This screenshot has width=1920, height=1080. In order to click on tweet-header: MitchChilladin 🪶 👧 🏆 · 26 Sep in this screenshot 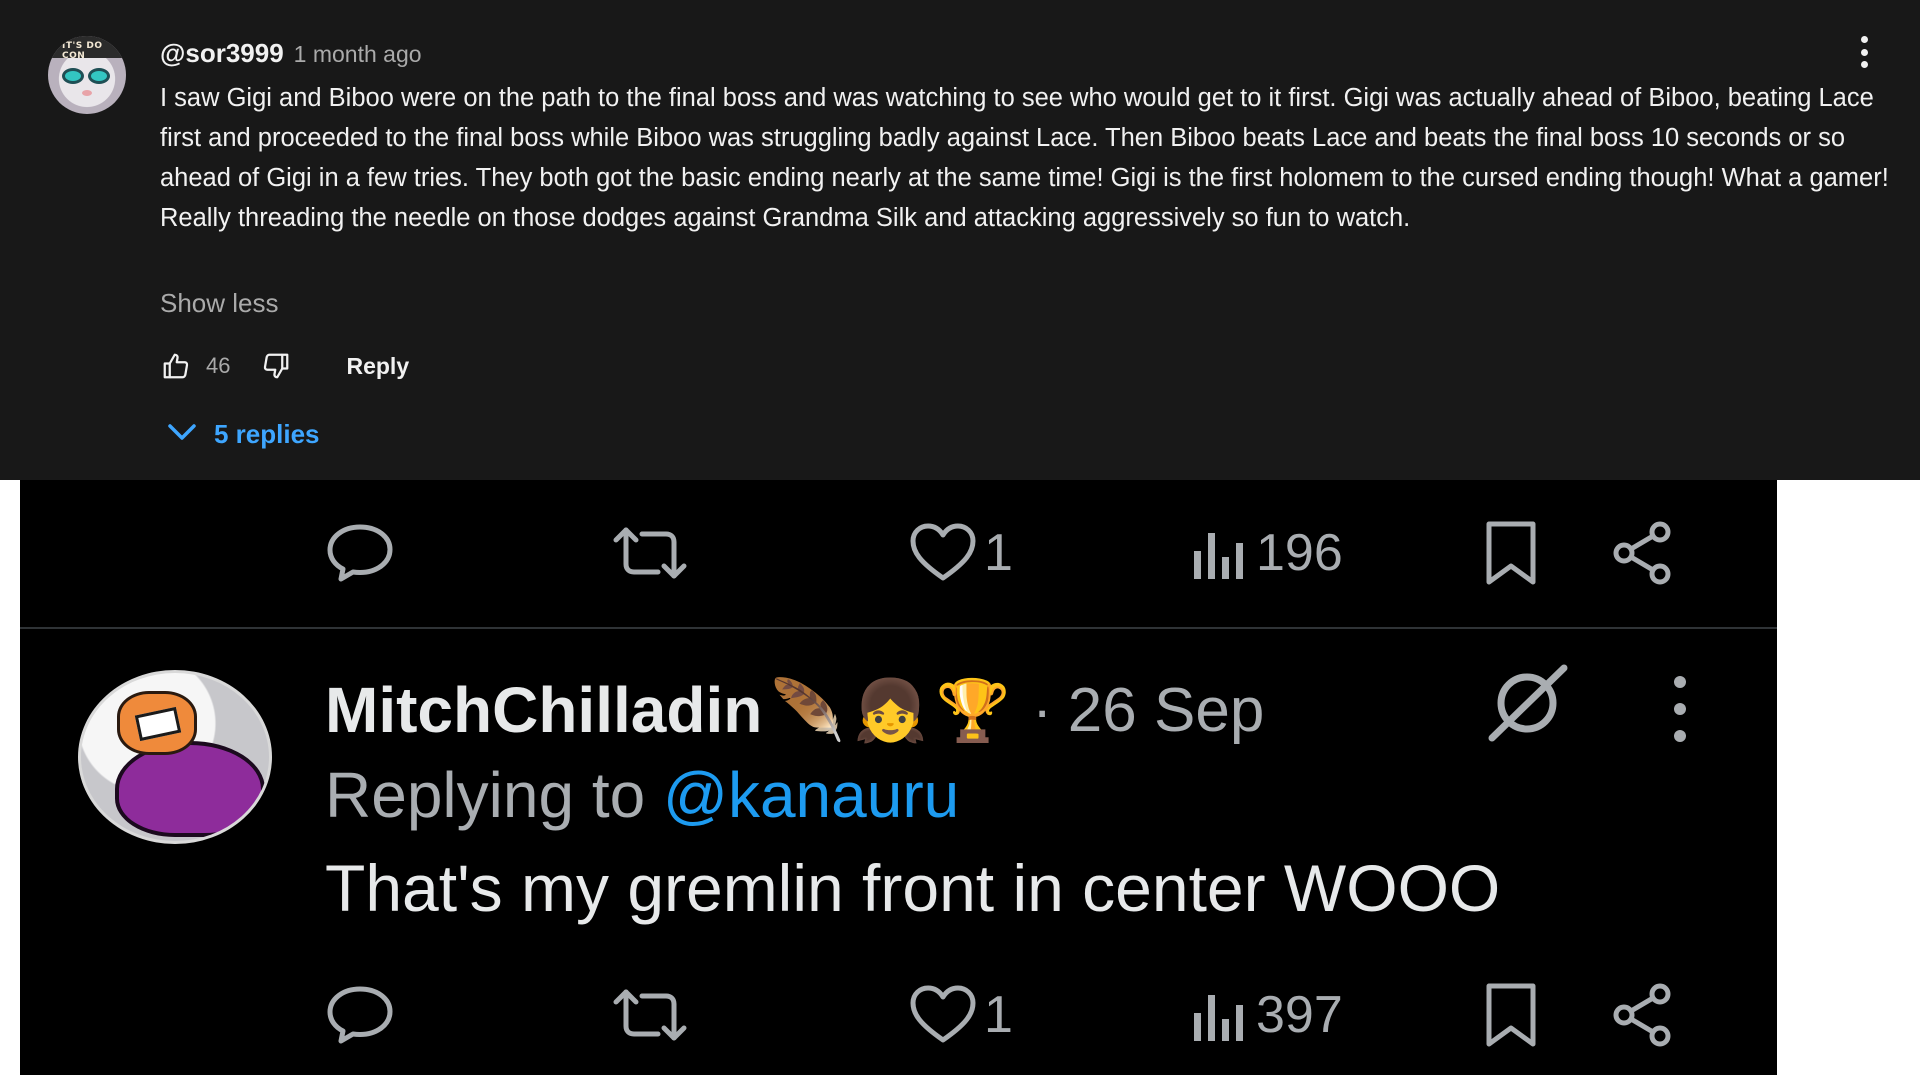, I will do `click(794, 710)`.